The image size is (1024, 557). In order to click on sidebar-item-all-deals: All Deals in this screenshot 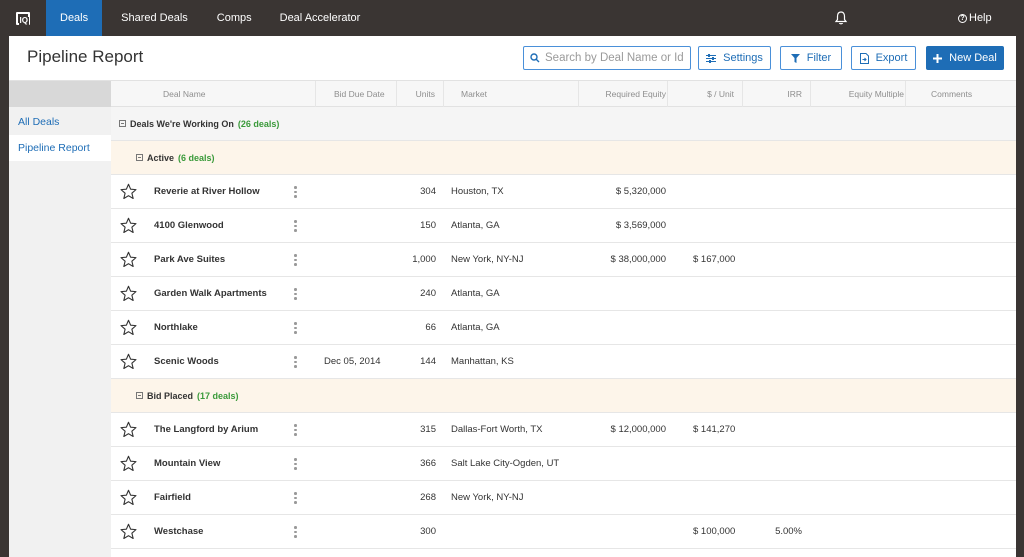, I will do `click(60, 122)`.